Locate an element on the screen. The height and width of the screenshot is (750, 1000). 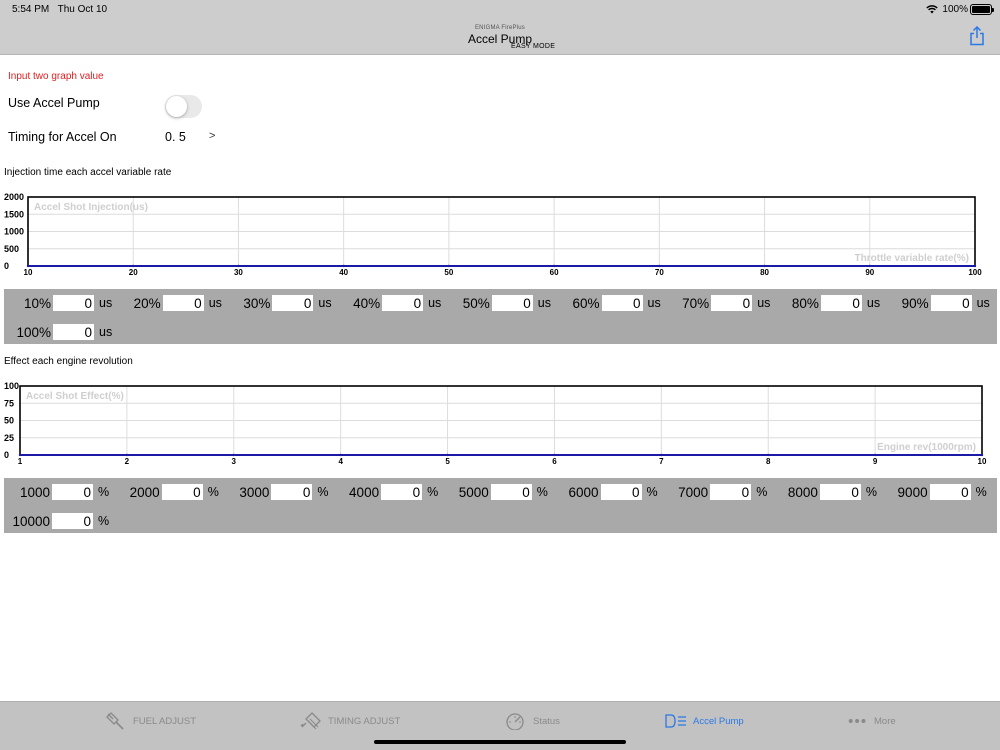
value-cell: 5000% is located at coordinates (495, 492).